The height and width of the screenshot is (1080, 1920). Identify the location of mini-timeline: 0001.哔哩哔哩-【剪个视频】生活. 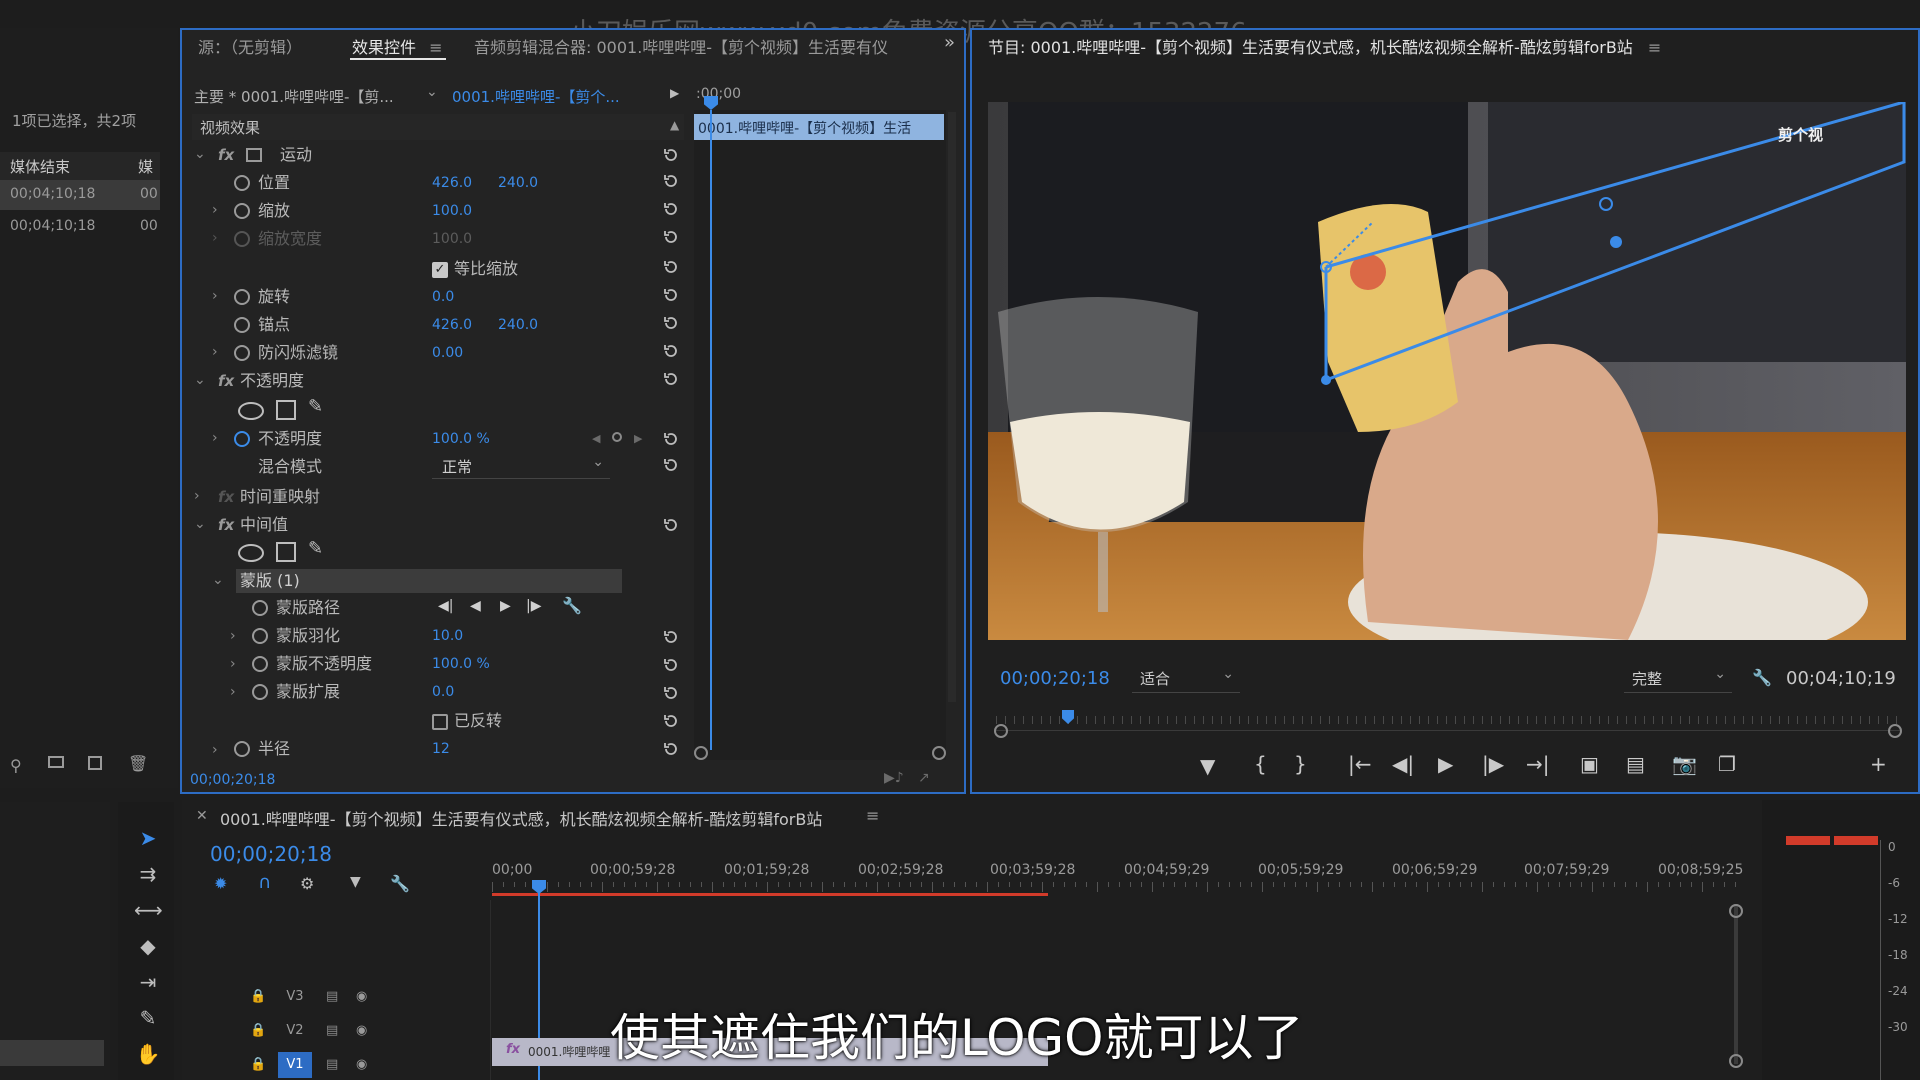
(820, 428).